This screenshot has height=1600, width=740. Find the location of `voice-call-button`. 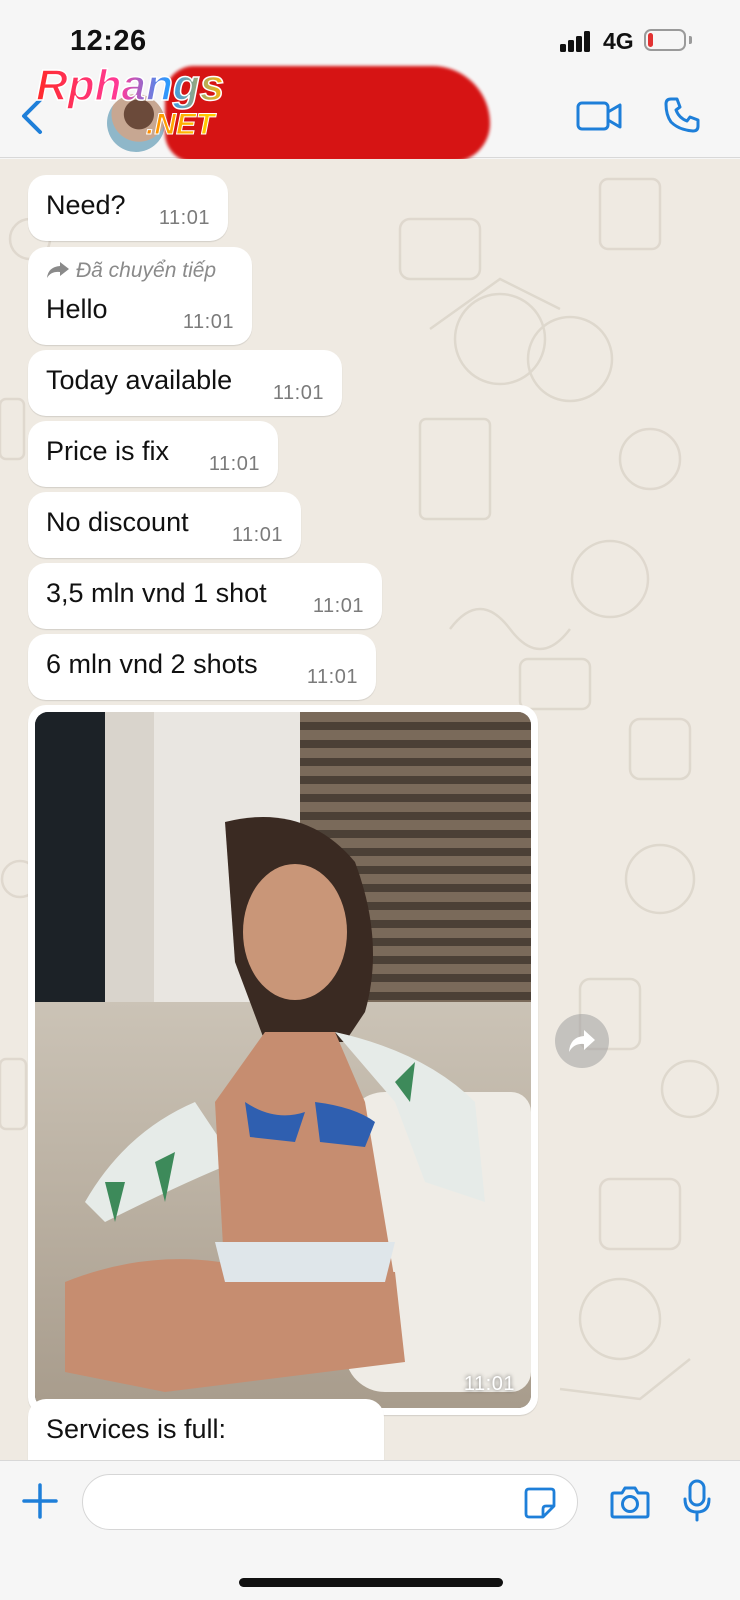

voice-call-button is located at coordinates (682, 115).